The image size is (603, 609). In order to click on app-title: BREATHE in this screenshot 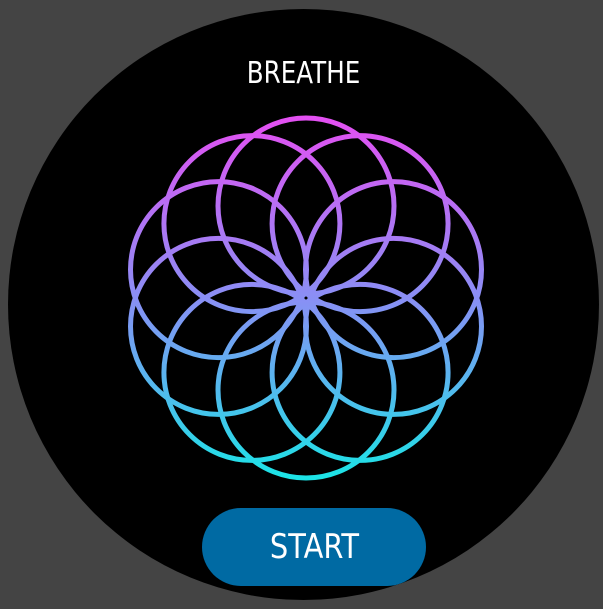, I will do `click(303, 73)`.